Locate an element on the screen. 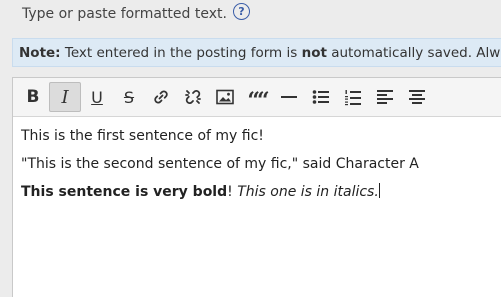 The image size is (501, 297). blockquote-icon: ““ is located at coordinates (258, 101).